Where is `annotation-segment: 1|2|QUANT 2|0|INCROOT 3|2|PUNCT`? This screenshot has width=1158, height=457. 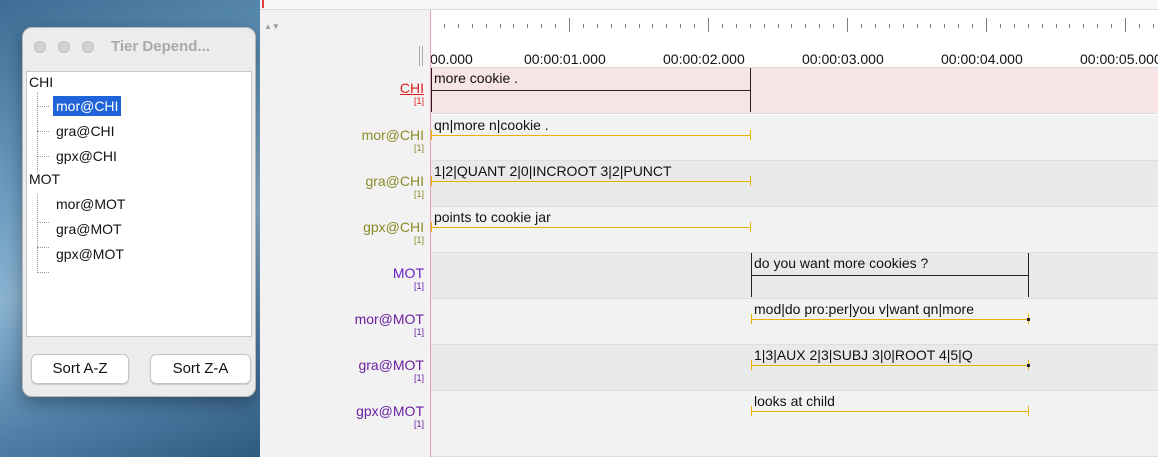
annotation-segment: 1|2|QUANT 2|0|INCROOT 3|2|PUNCT is located at coordinates (591, 184).